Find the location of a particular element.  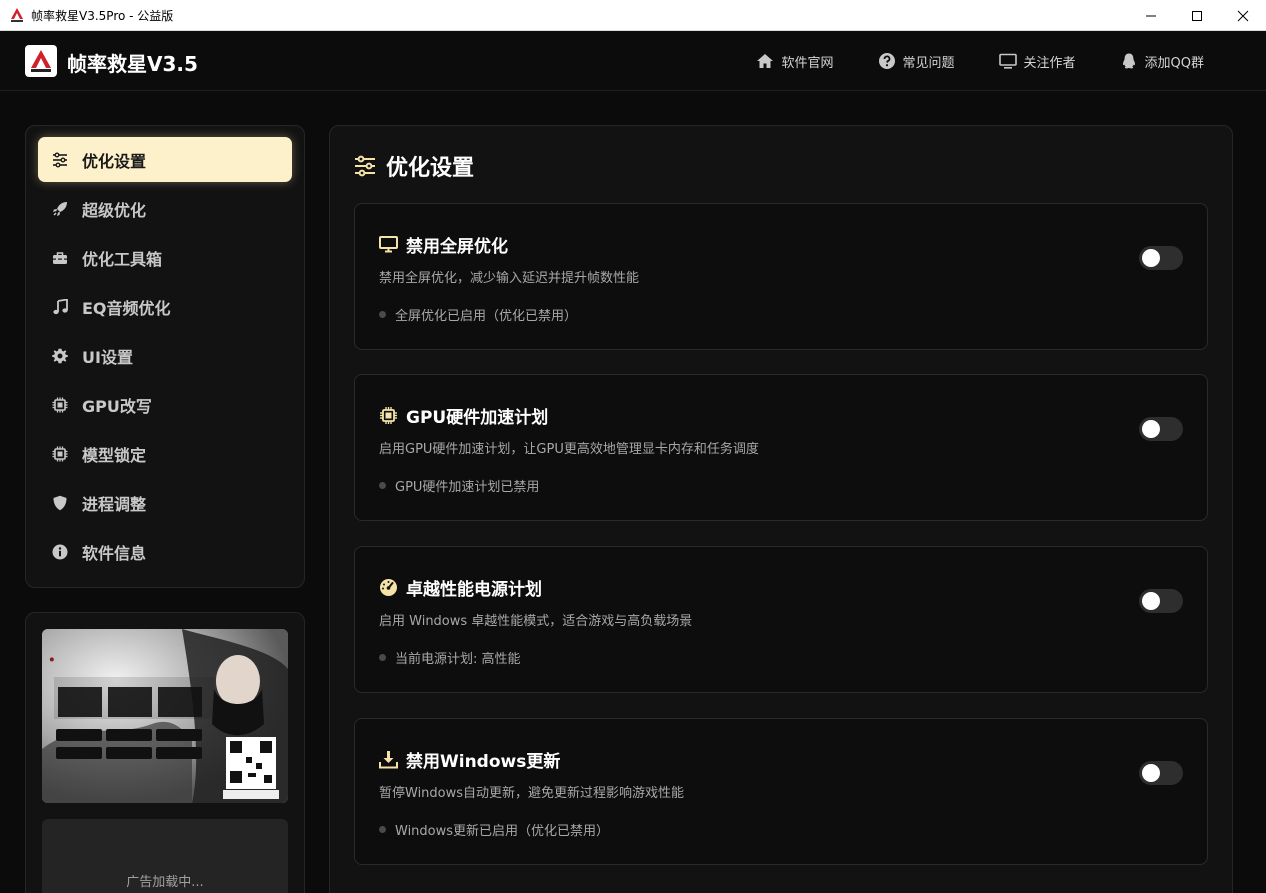

window-controls is located at coordinates (1197, 15).